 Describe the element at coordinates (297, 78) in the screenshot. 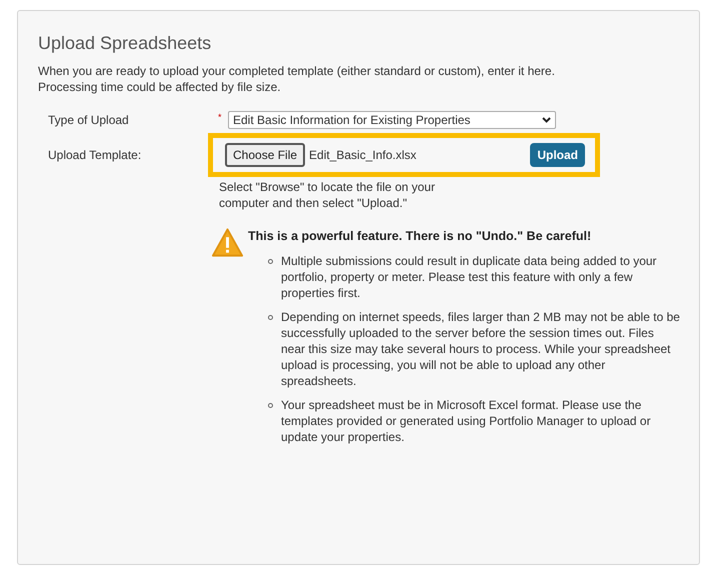

I see `panel-description: When you are ready to upload your completed template (either standard or custom), enter it here. Processing time could be affected by file size.` at that location.